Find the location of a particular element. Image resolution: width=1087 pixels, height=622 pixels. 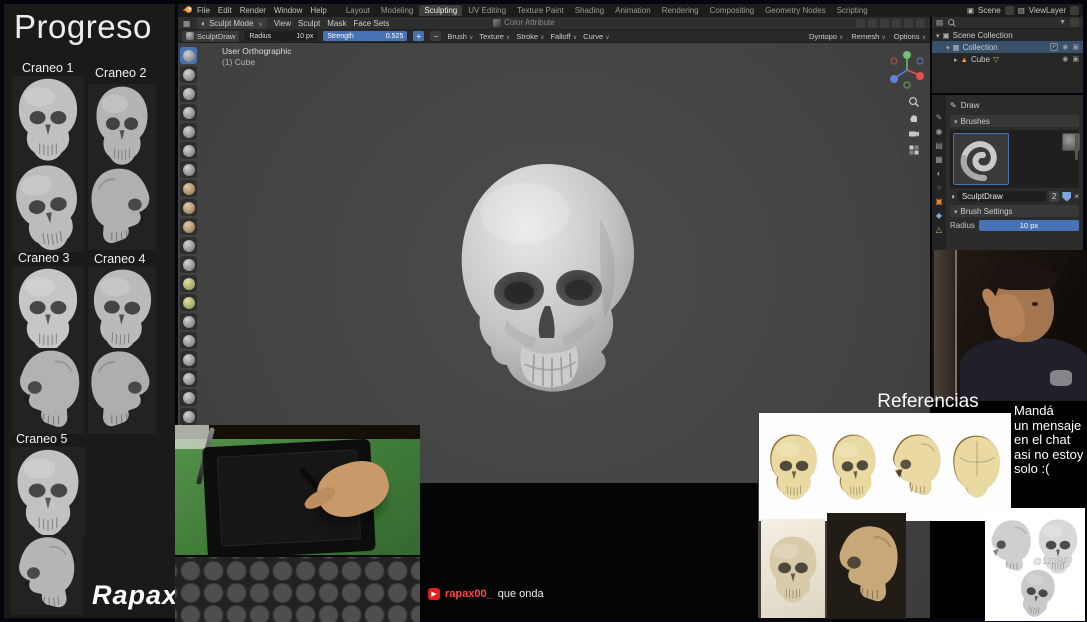

curve-dropdown: Curve is located at coordinates (596, 36).